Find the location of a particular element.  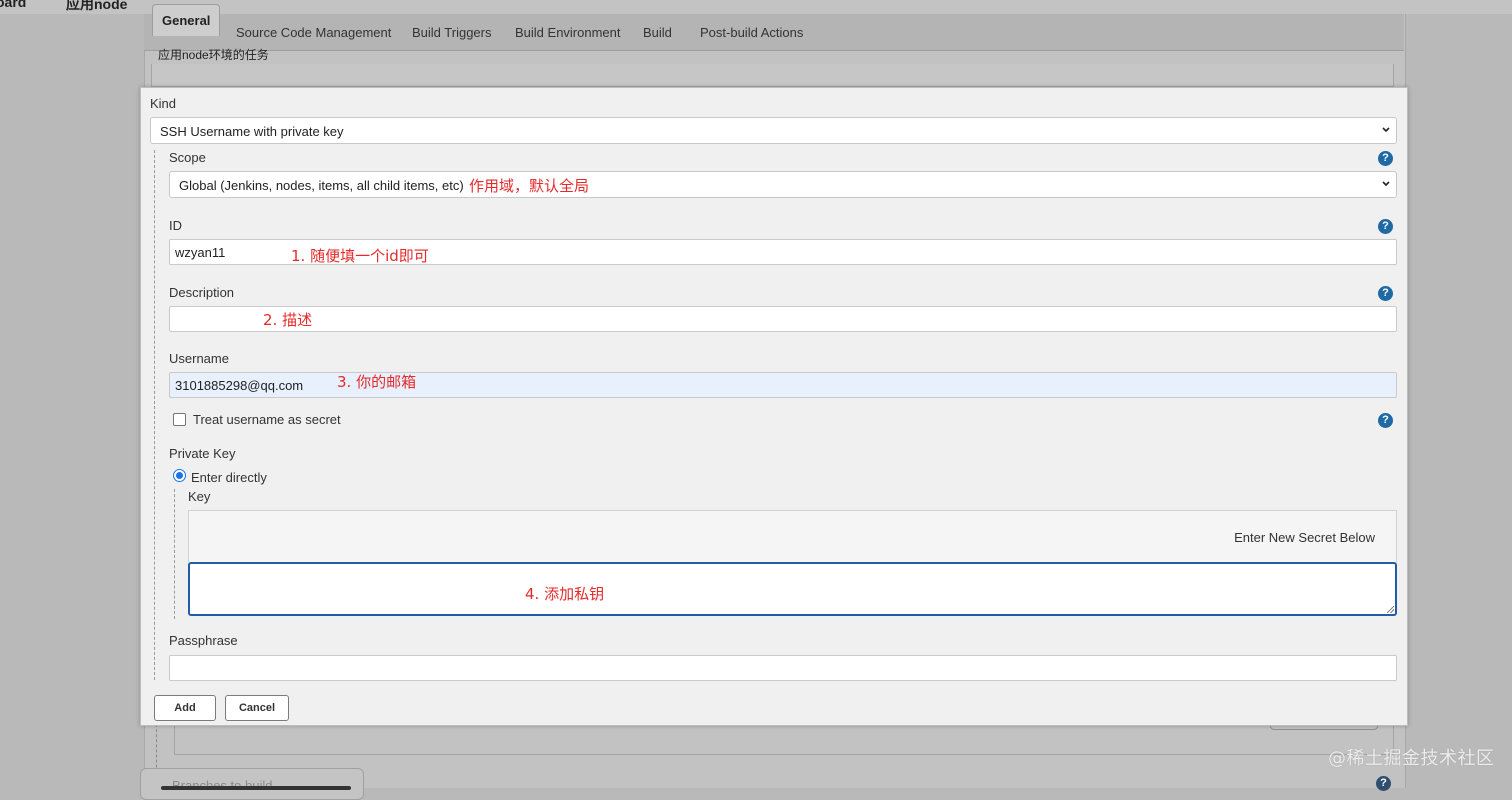

breadcrumb-job: 应用node is located at coordinates (96, 7).